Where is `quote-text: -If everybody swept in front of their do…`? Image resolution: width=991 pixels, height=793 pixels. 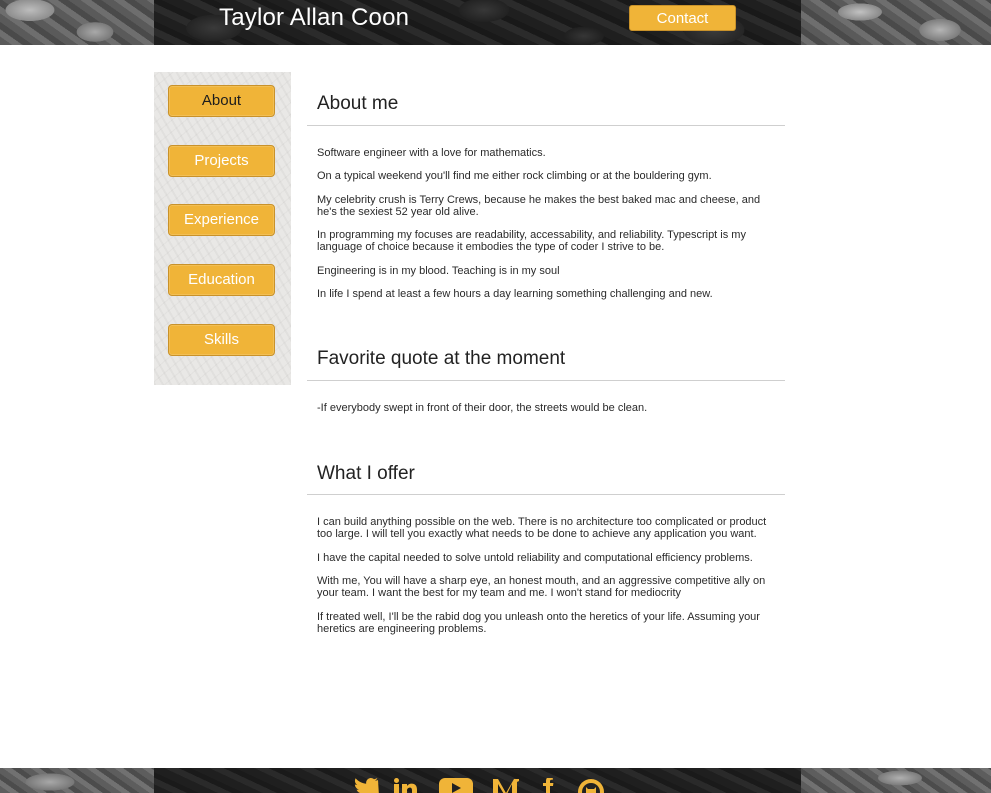 quote-text: -If everybody swept in front of their do… is located at coordinates (482, 408).